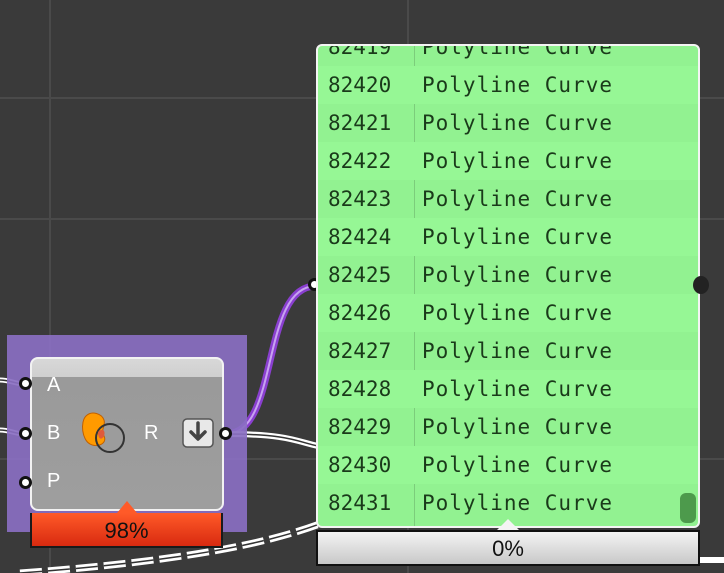 Image resolution: width=724 pixels, height=573 pixels. I want to click on row-index: 82424, so click(360, 237).